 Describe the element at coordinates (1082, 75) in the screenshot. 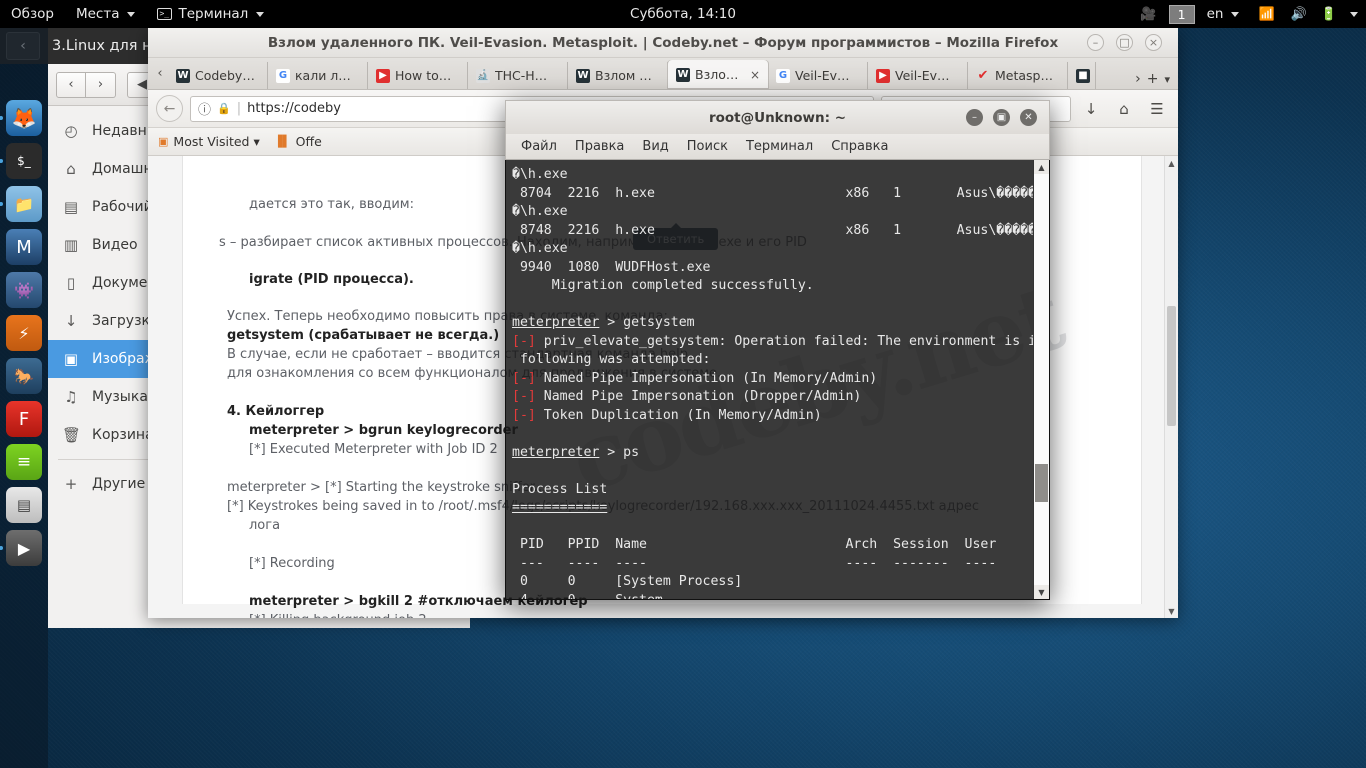

I see `browser-tab-9: ■` at that location.